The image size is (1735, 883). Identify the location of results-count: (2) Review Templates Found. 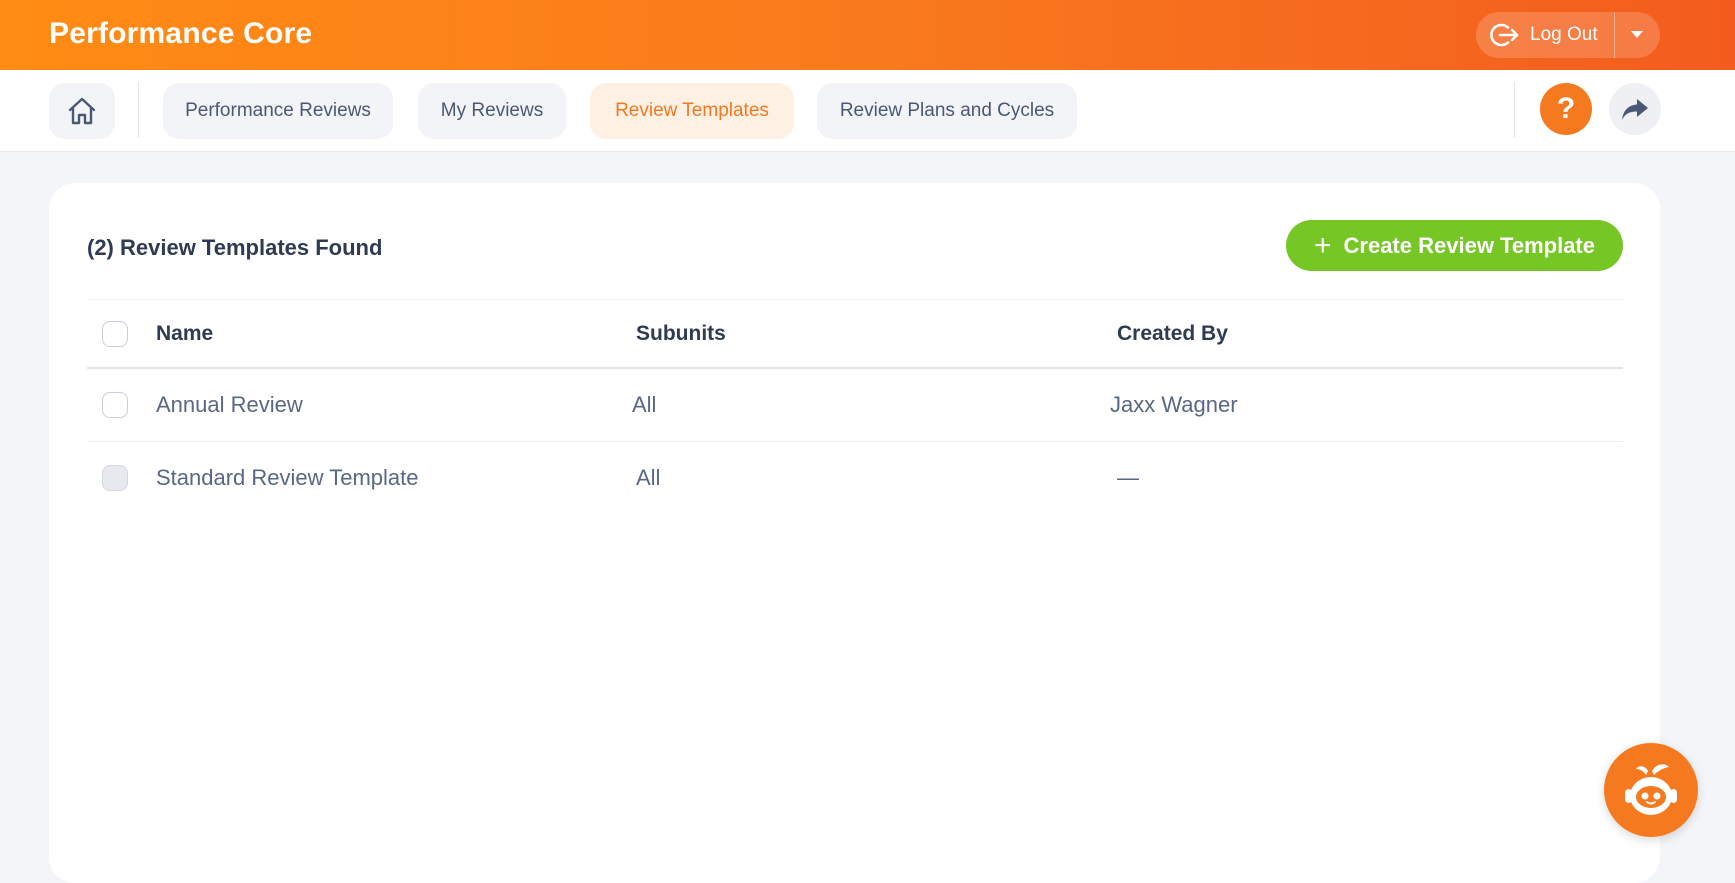
(235, 247).